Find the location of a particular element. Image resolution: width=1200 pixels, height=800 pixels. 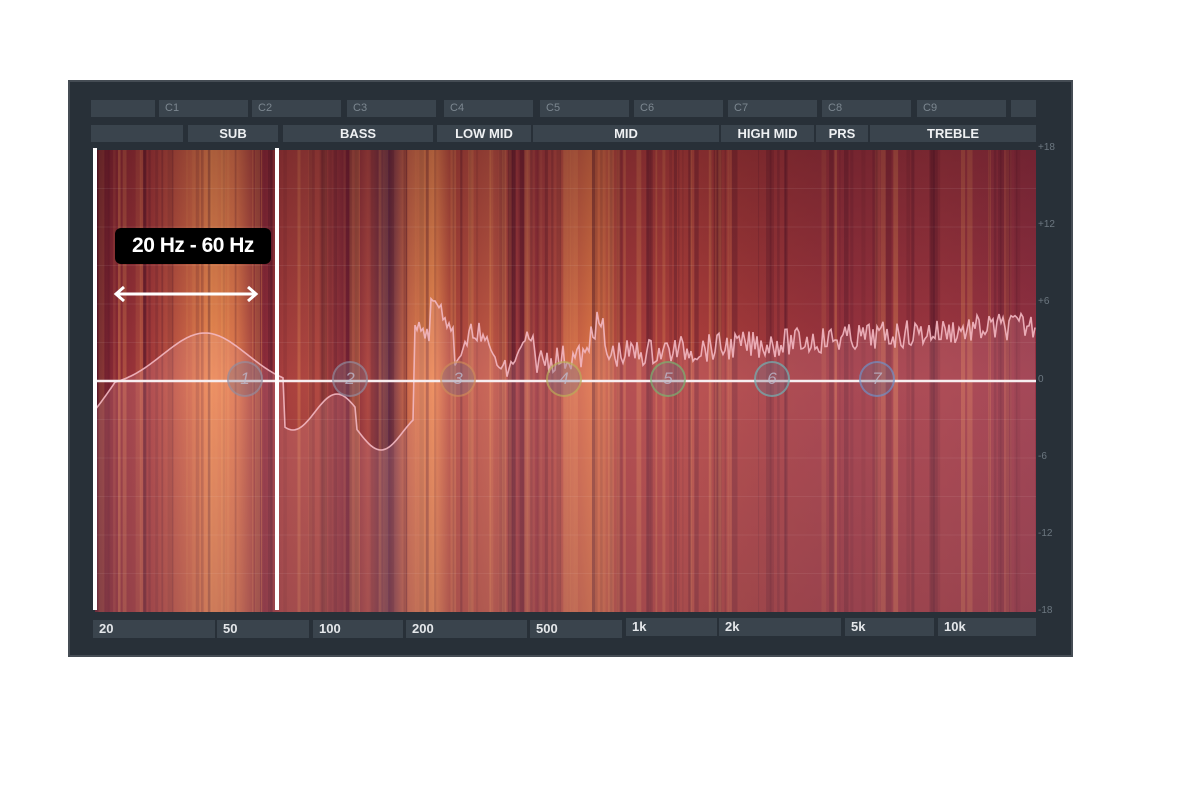

note-cell-c1: C1 is located at coordinates (203, 108).